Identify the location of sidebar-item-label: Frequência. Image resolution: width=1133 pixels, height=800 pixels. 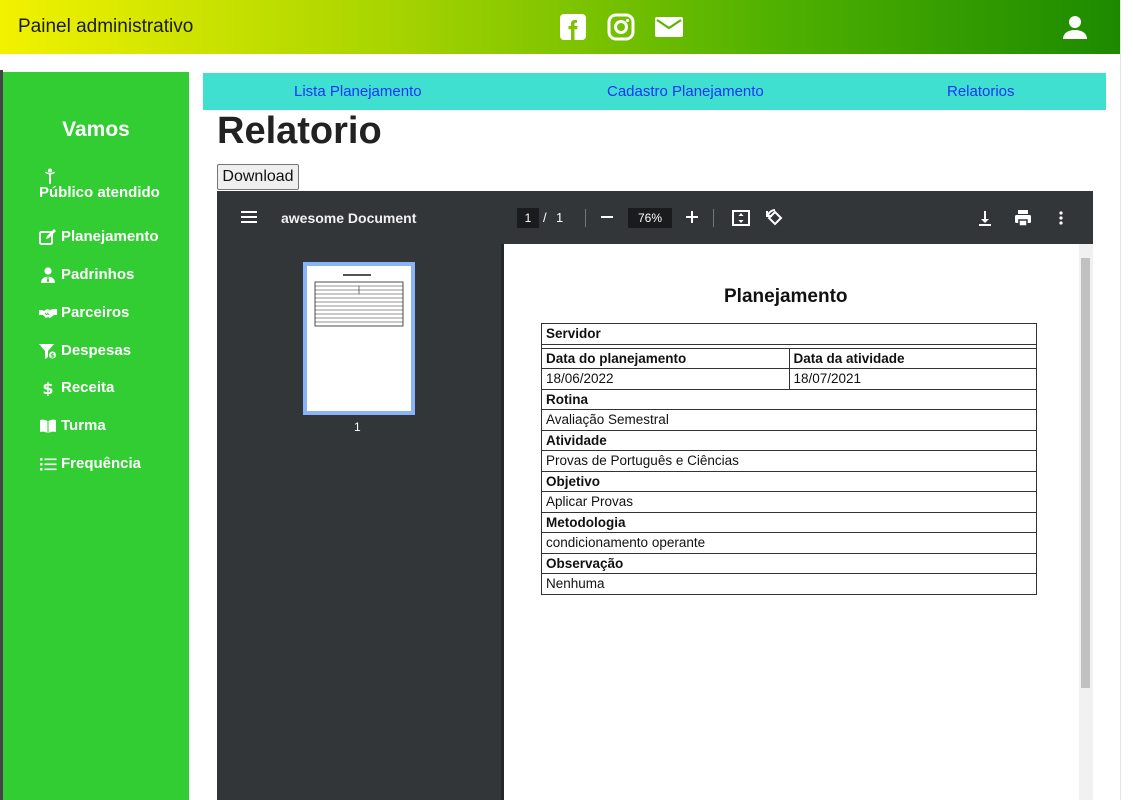
(101, 463).